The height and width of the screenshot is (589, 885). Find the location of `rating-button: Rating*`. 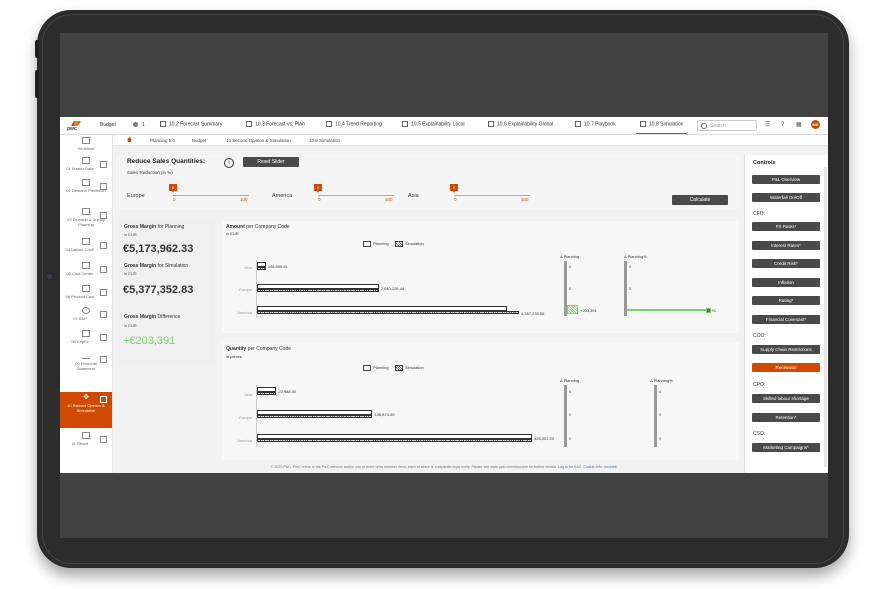

rating-button: Rating* is located at coordinates (786, 300).